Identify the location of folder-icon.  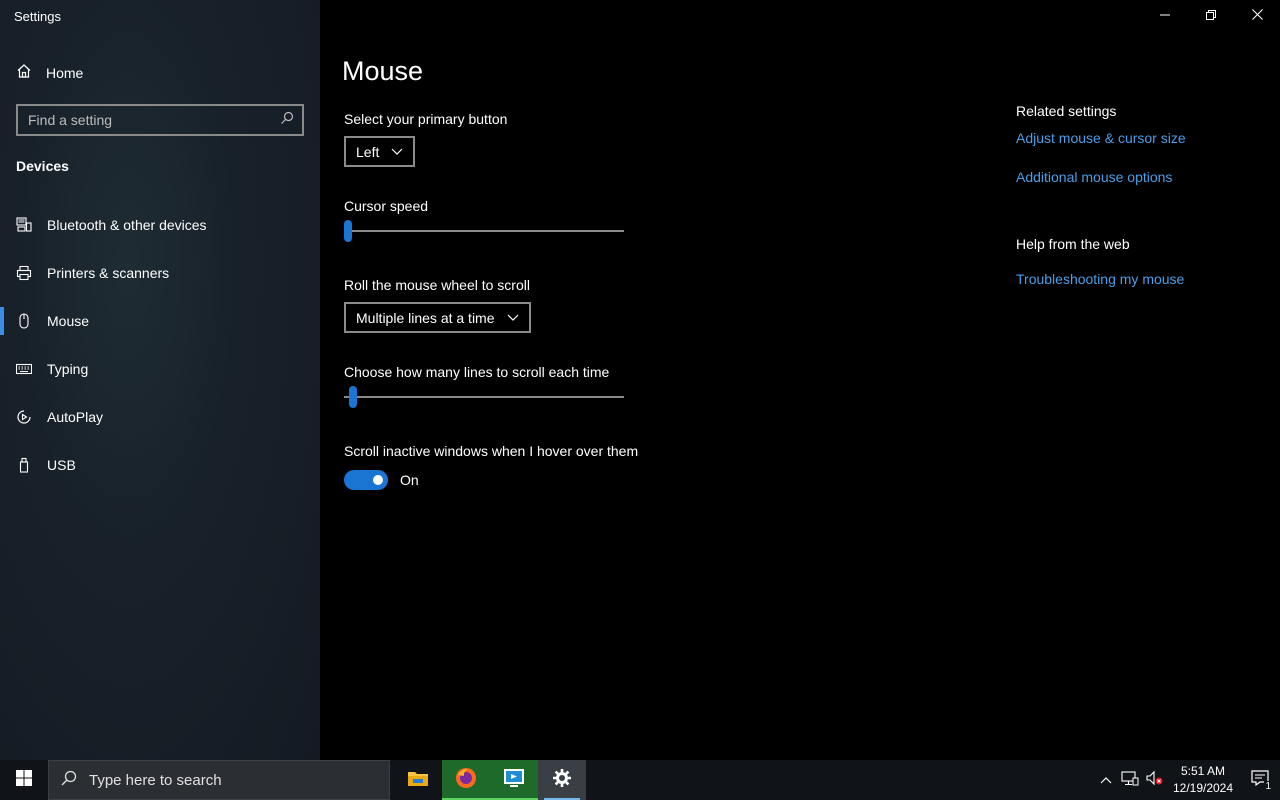
(418, 780).